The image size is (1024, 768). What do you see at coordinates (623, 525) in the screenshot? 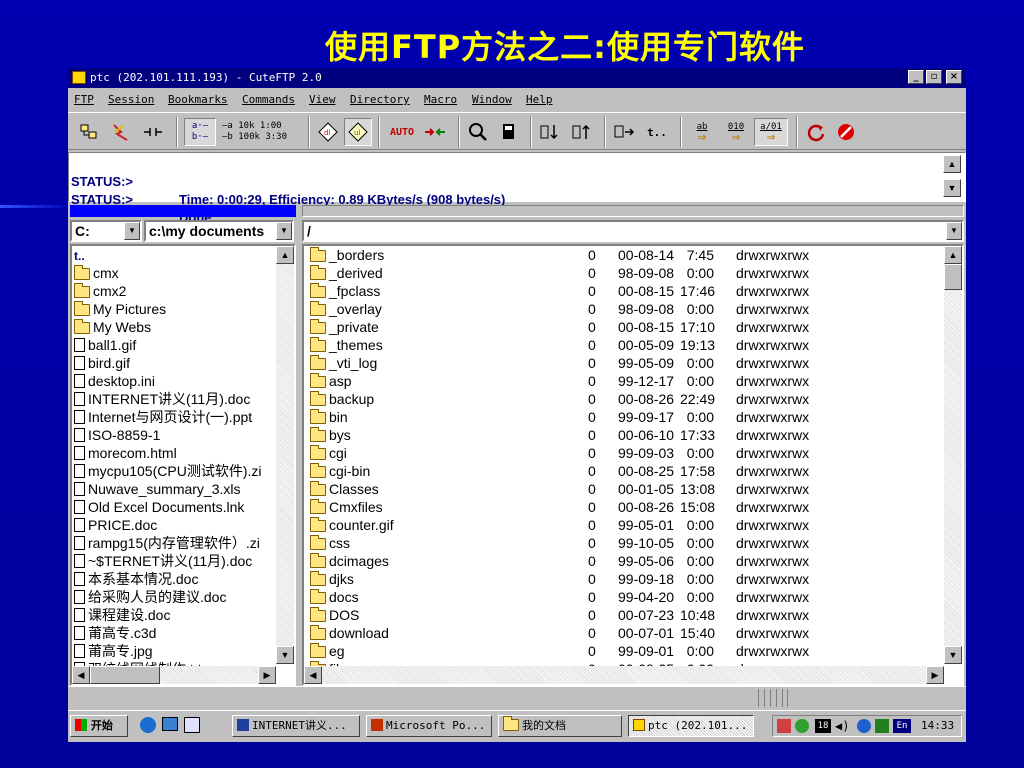
I see `remote-file-item: counter.gif 0 99-05-01 0:00 drwxrwxrwx` at bounding box center [623, 525].